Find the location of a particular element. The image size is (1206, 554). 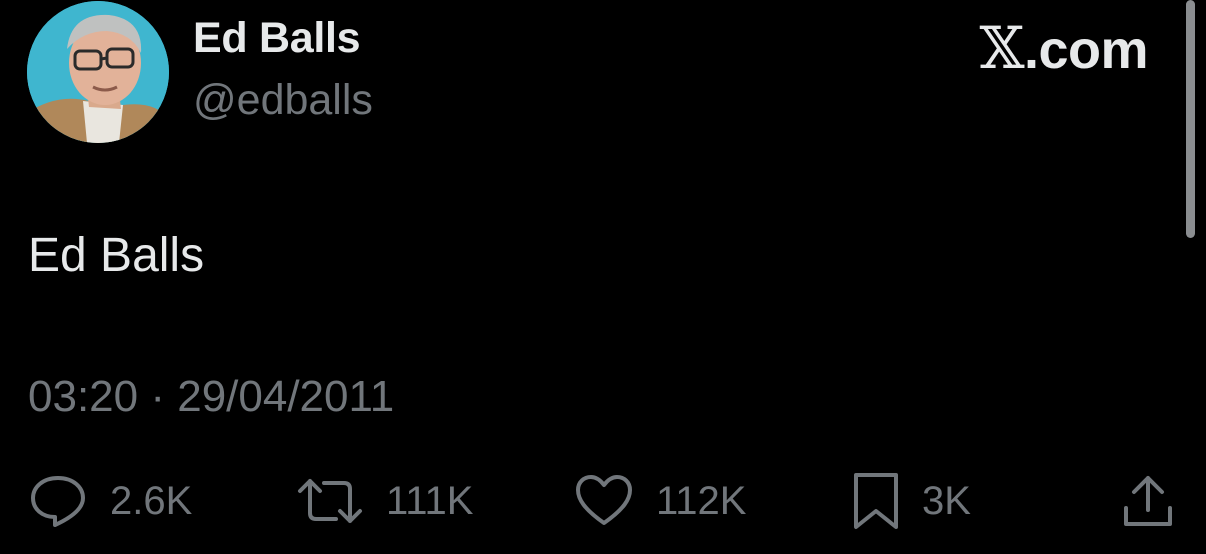

heart-icon is located at coordinates (604, 501).